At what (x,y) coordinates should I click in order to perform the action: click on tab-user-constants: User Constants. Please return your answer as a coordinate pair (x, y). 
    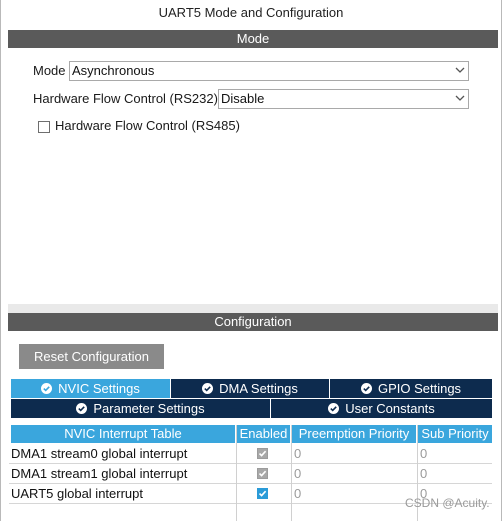
    Looking at the image, I should click on (381, 408).